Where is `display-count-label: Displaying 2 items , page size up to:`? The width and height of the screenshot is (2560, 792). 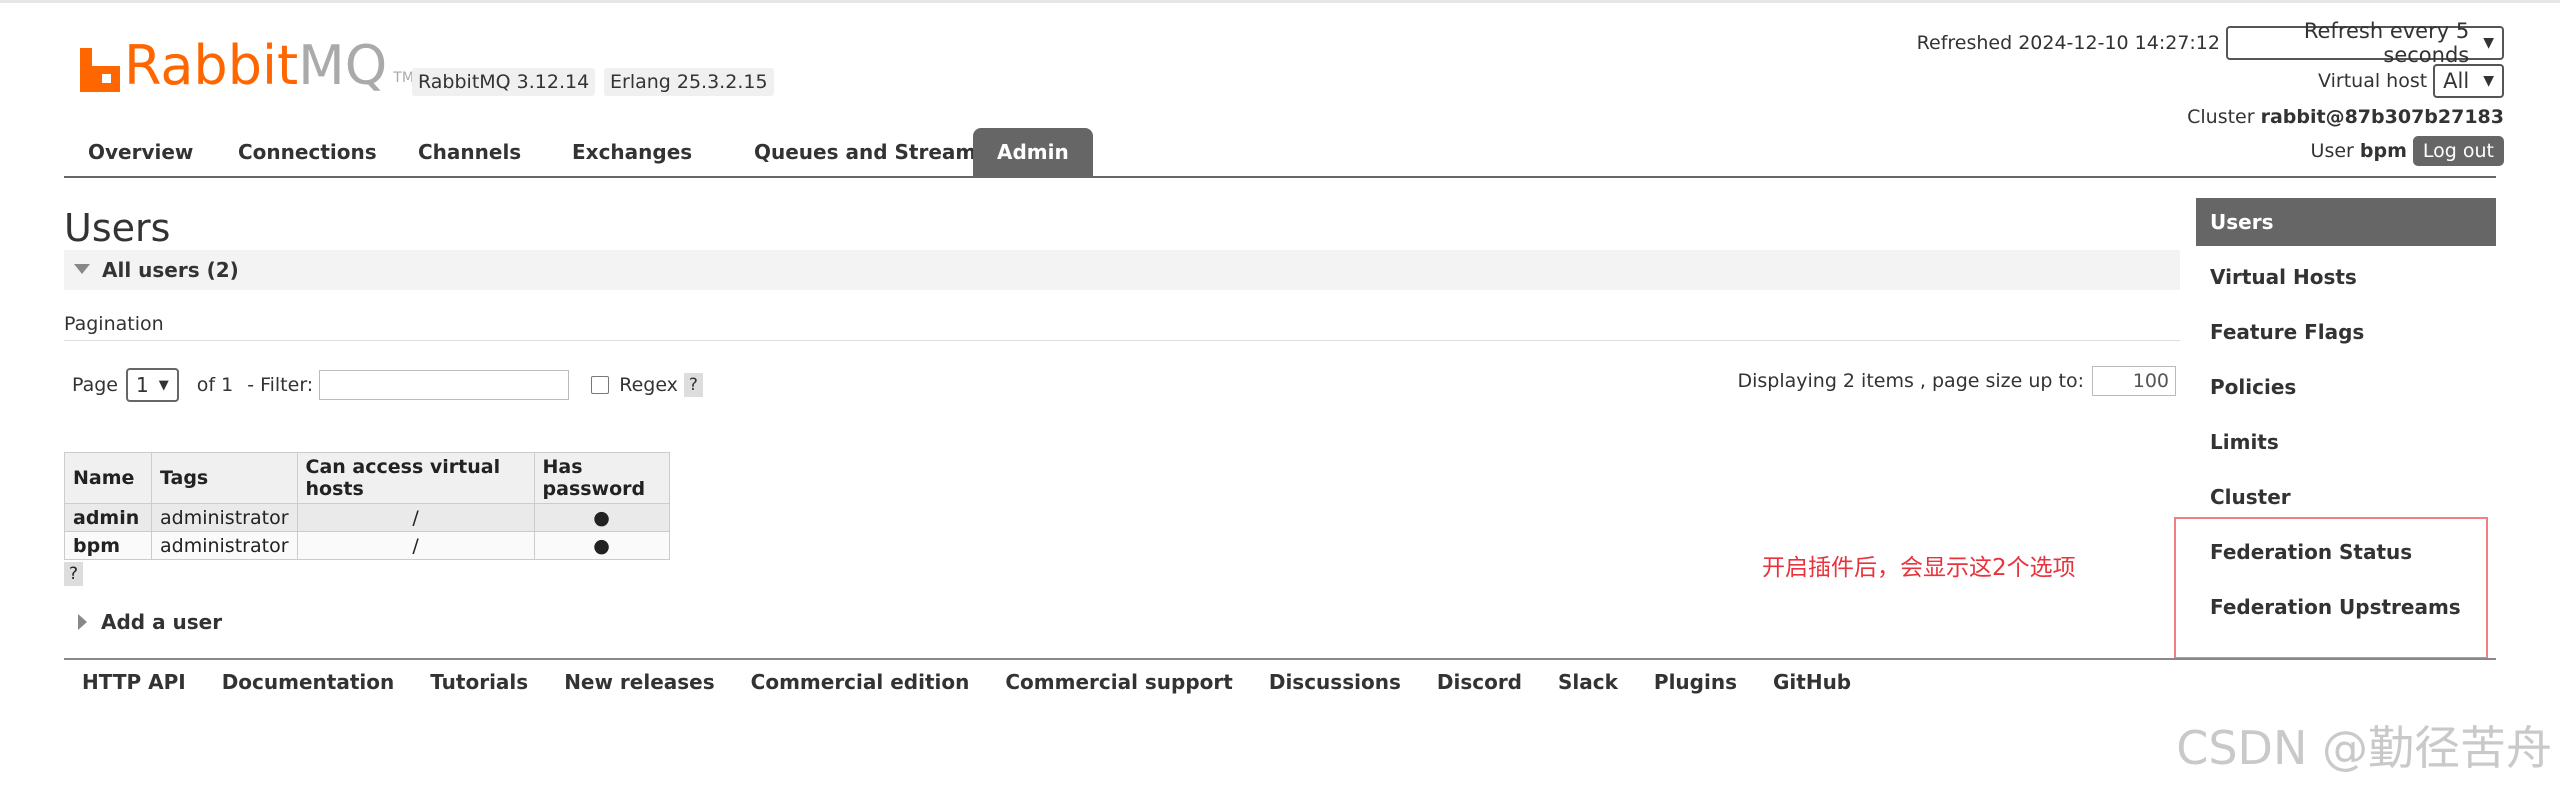 display-count-label: Displaying 2 items , page size up to: is located at coordinates (1910, 381).